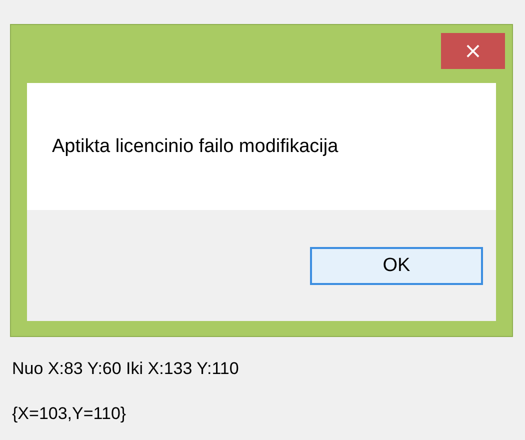 The height and width of the screenshot is (440, 525). I want to click on coordinates-label: {X=103,Y=110}, so click(70, 414).